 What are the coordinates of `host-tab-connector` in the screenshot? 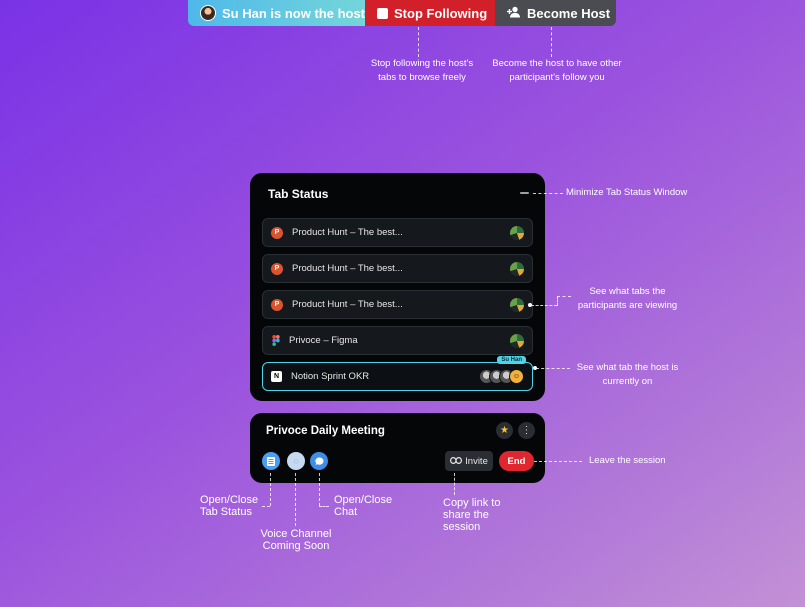 It's located at (553, 368).